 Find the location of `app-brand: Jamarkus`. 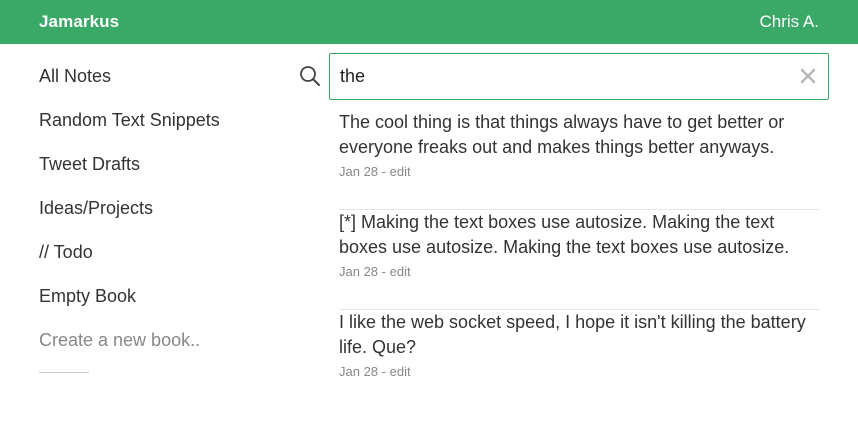

app-brand: Jamarkus is located at coordinates (79, 22).